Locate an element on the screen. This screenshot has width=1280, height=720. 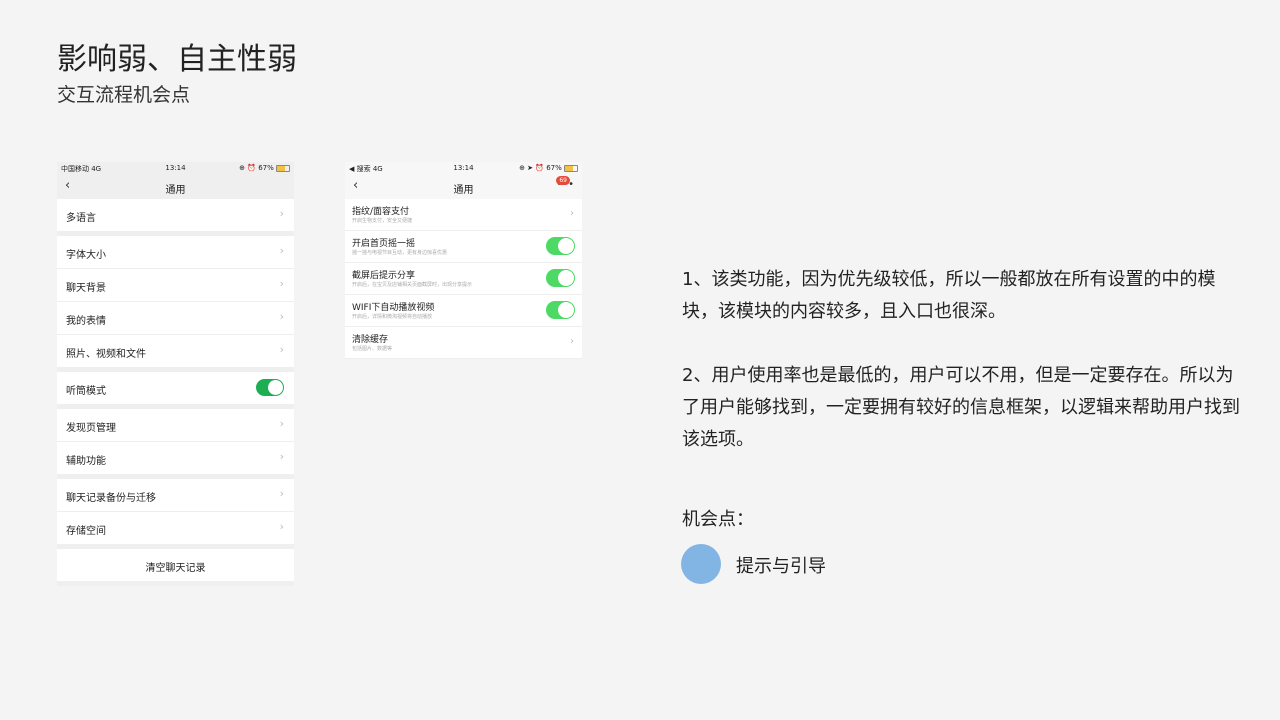
settings-row: 存储空间 › is located at coordinates (175, 528).